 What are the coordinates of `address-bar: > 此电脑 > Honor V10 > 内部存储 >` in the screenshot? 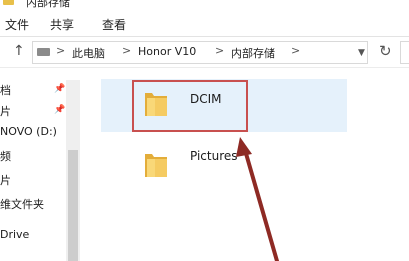 It's located at (200, 52).